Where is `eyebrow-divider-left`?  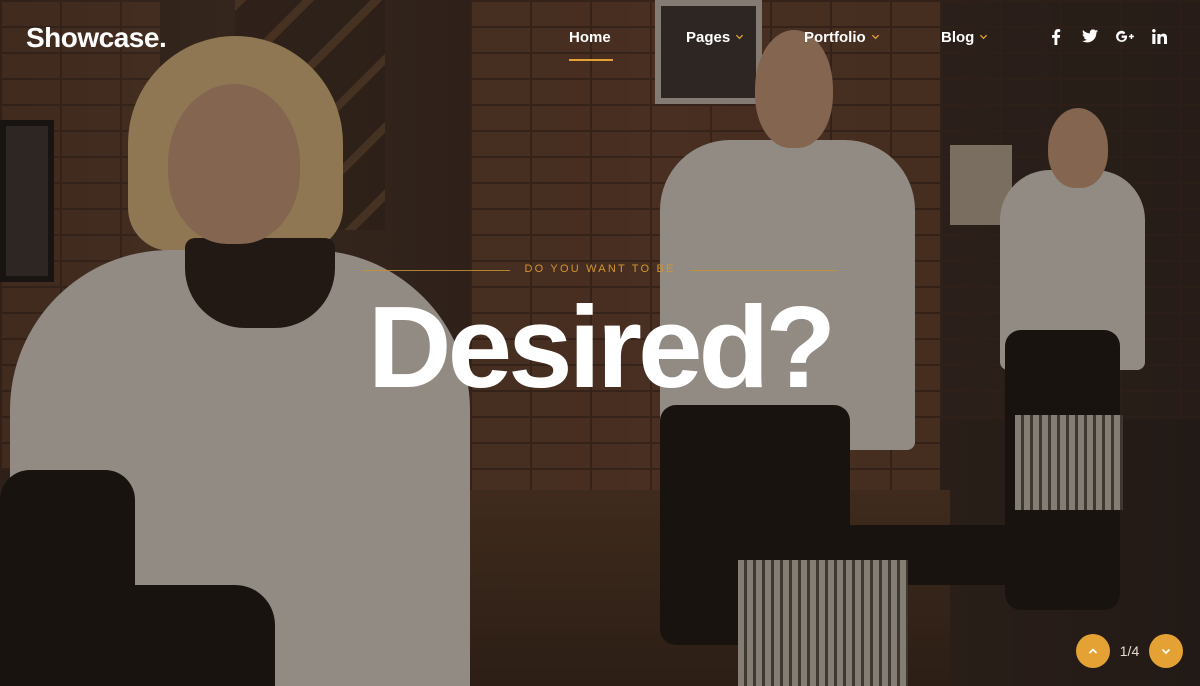 eyebrow-divider-left is located at coordinates (436, 270).